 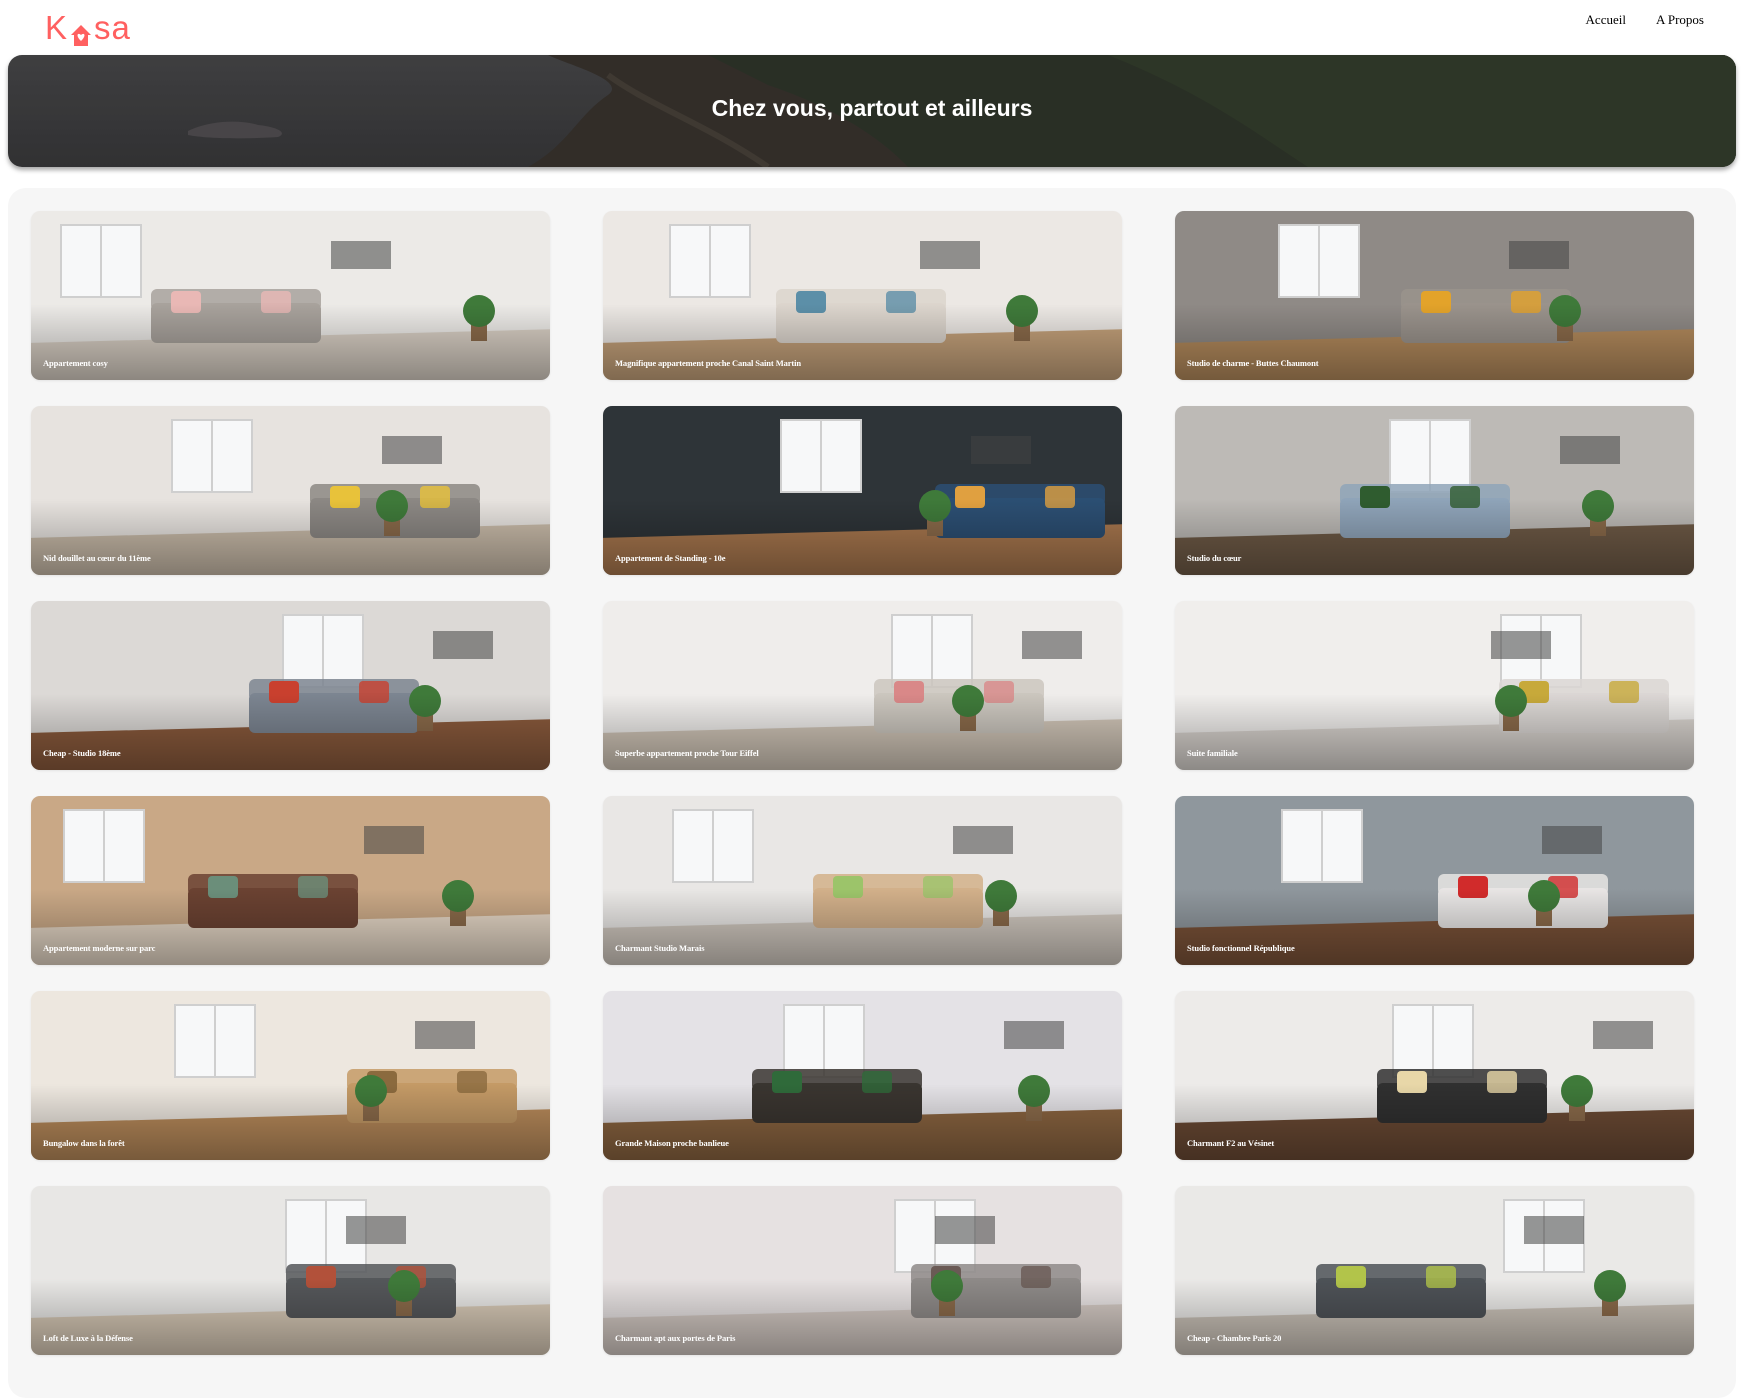 I want to click on listing-title: Studio de charme - Buttes Chaumont, so click(x=1253, y=363).